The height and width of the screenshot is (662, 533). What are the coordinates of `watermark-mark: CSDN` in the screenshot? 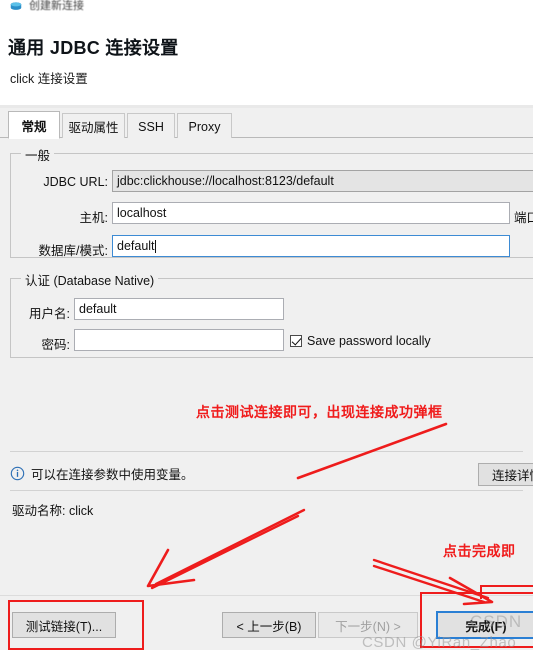 It's located at (496, 621).